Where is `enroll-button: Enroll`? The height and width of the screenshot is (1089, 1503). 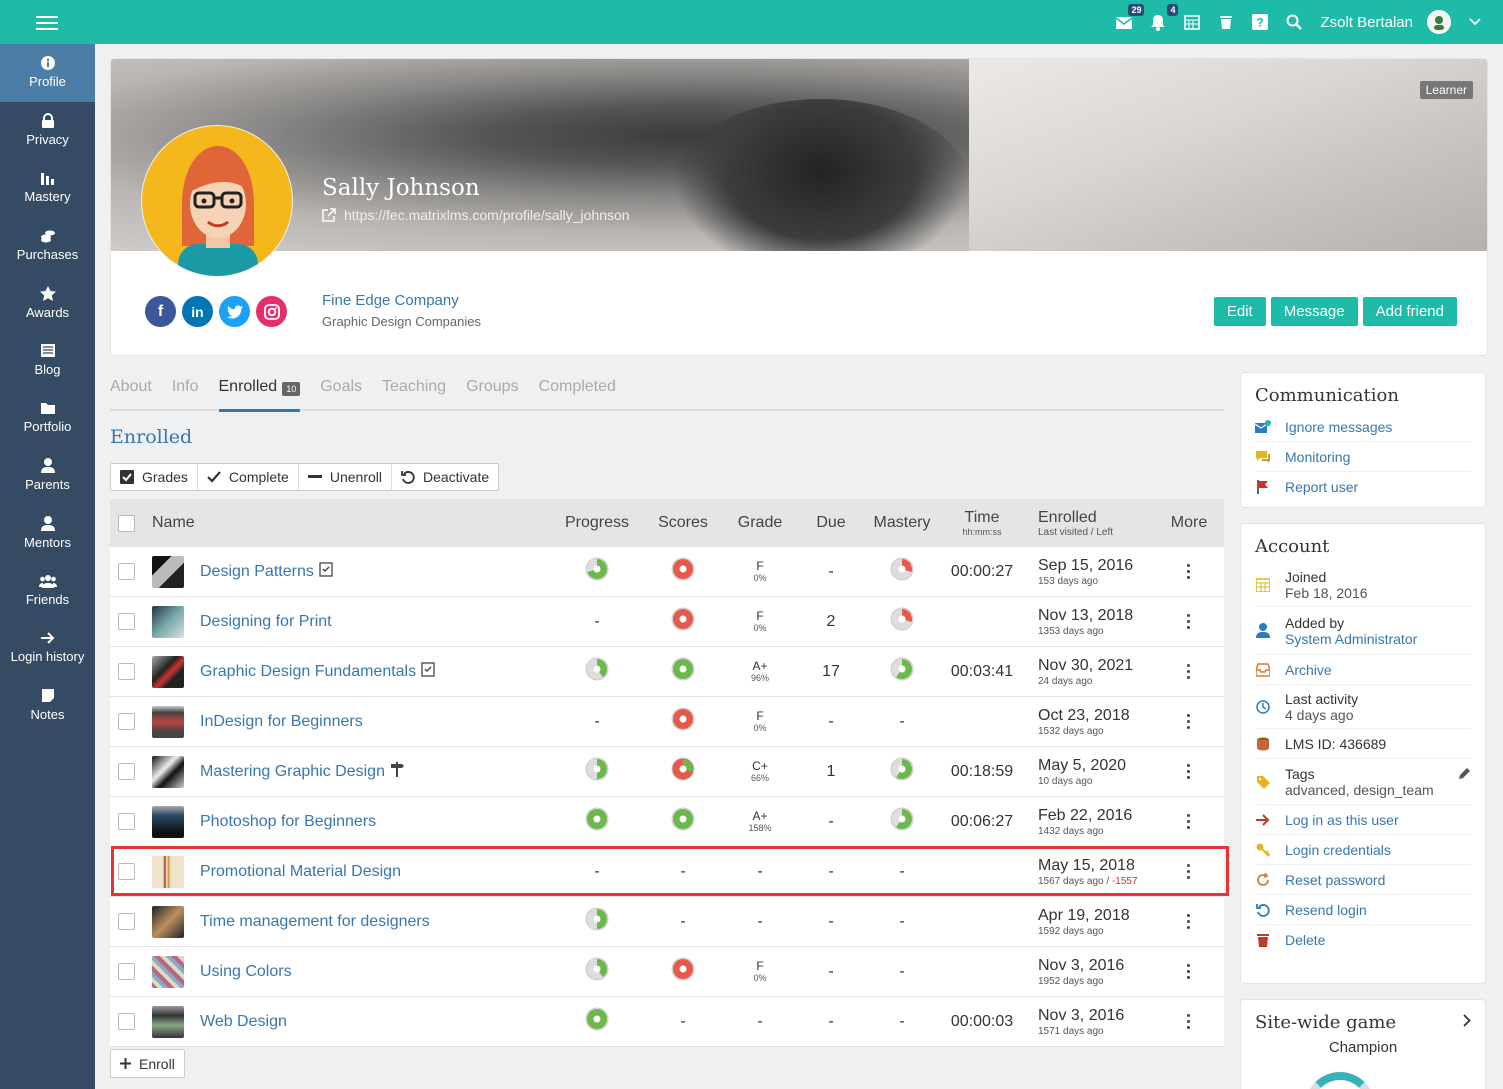 enroll-button: Enroll is located at coordinates (147, 1063).